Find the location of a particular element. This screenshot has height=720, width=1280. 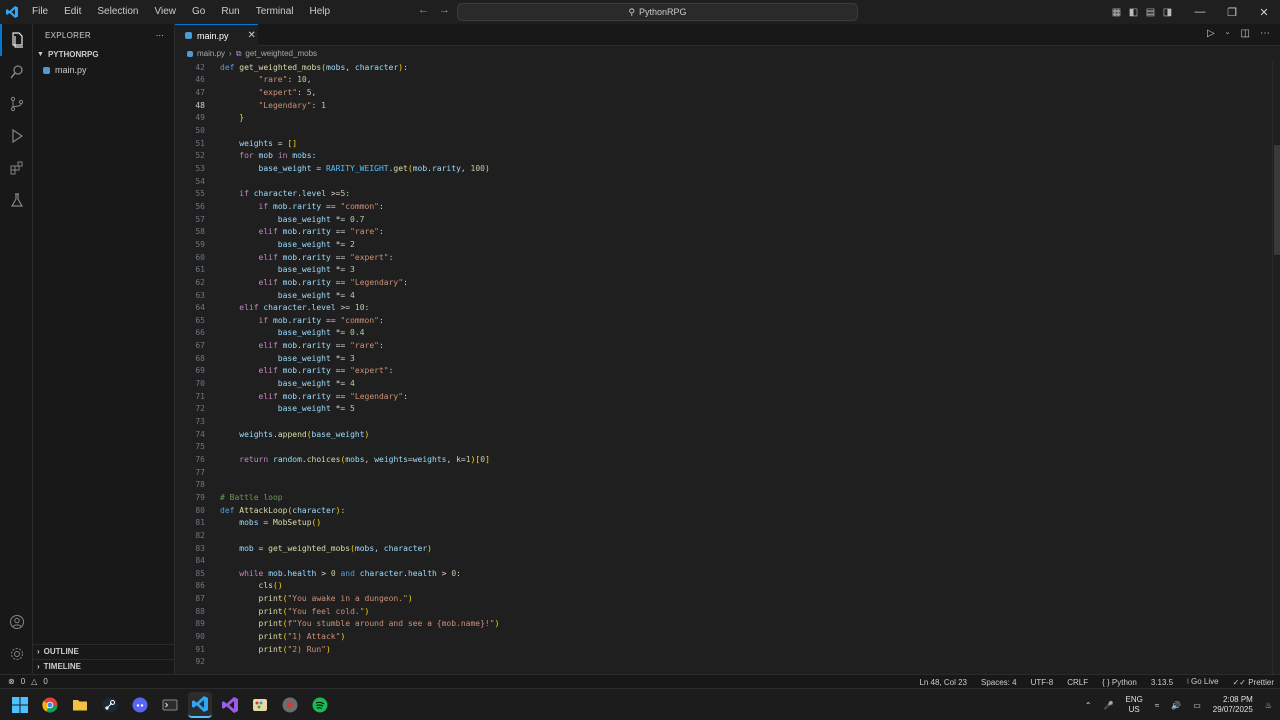

speaker-icon: 🔊 is located at coordinates (1176, 705).